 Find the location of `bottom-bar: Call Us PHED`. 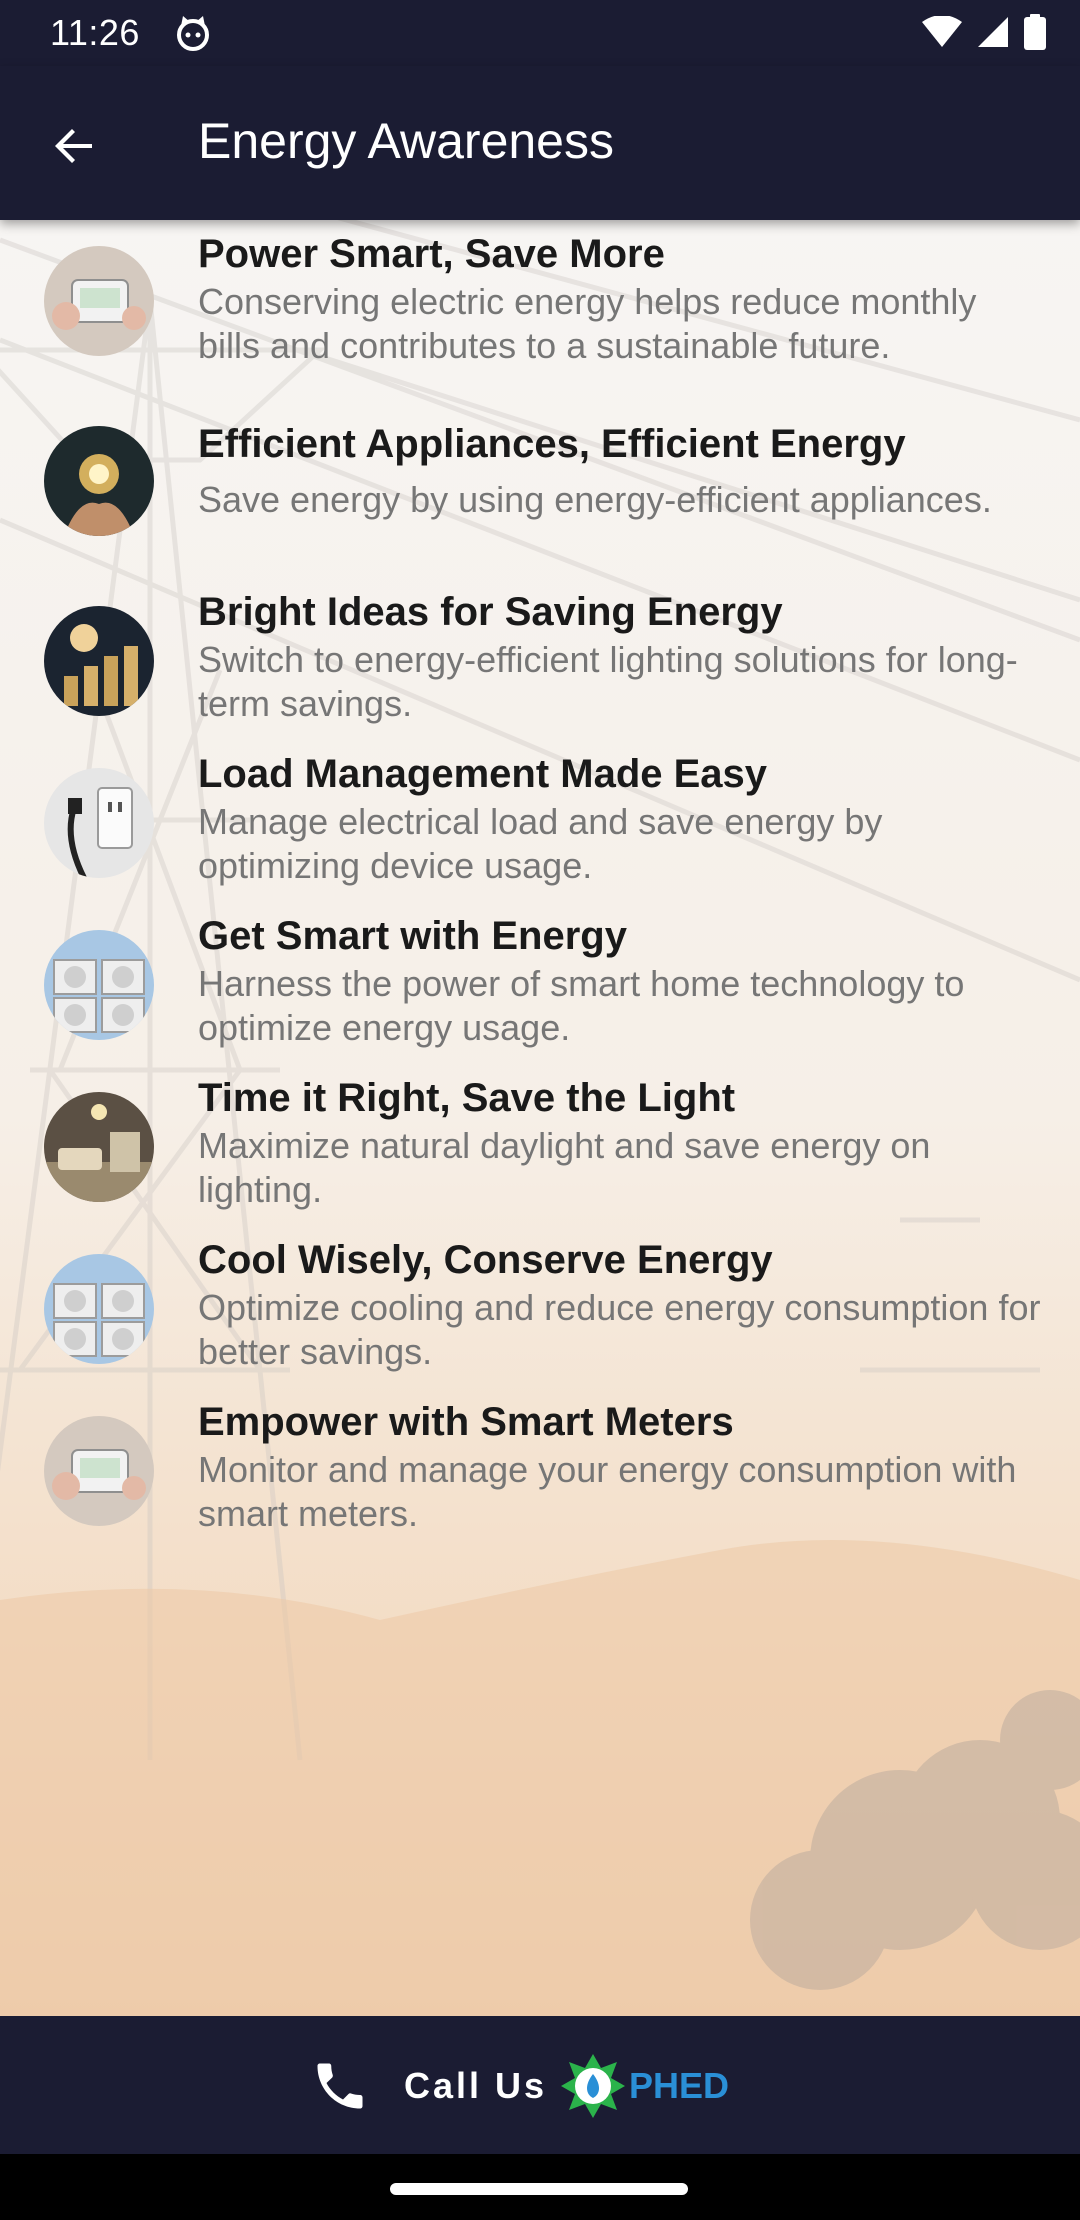

bottom-bar: Call Us PHED is located at coordinates (540, 2085).